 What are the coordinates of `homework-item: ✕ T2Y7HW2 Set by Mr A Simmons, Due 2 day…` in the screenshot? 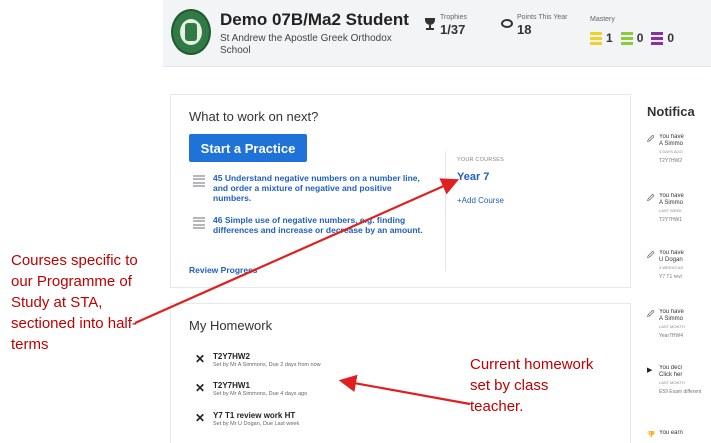 It's located at (258, 360).